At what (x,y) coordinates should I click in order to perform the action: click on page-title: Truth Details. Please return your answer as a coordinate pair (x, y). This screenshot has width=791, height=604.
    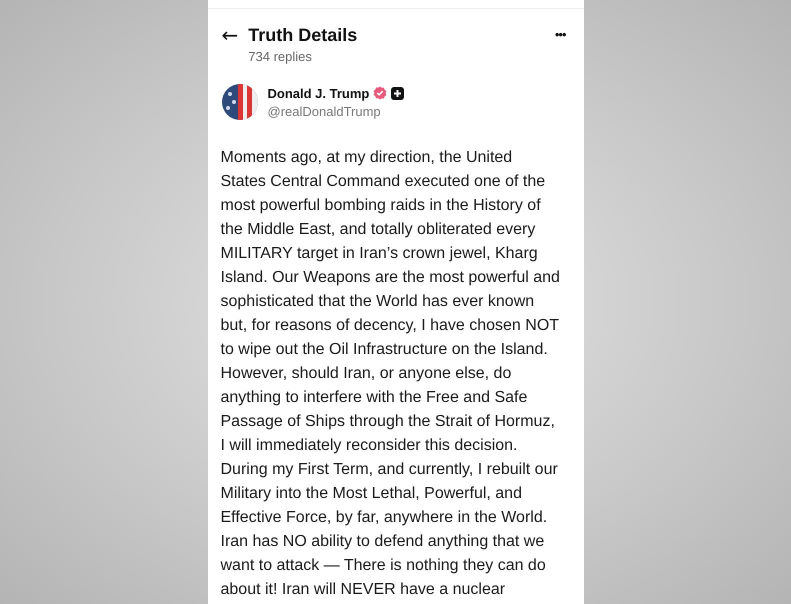
    Looking at the image, I should click on (303, 35).